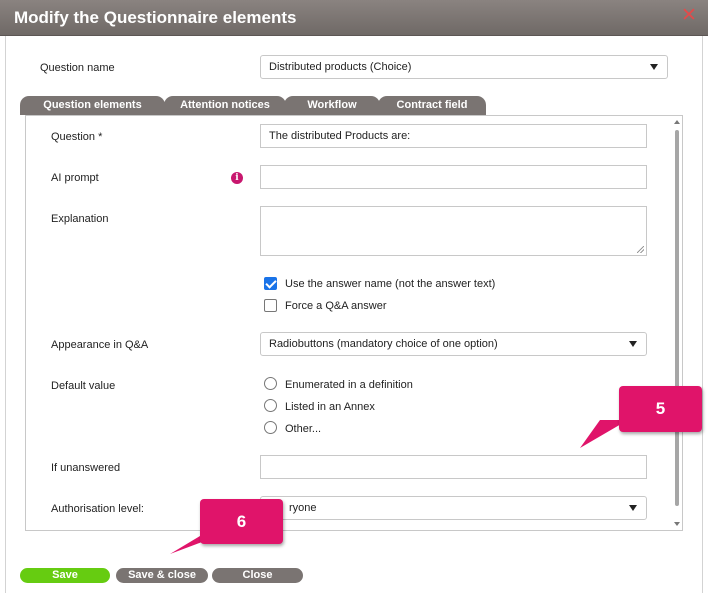 Image resolution: width=708 pixels, height=598 pixels. What do you see at coordinates (155, 17) in the screenshot?
I see `dialog-title: Modify the Questionnaire elements` at bounding box center [155, 17].